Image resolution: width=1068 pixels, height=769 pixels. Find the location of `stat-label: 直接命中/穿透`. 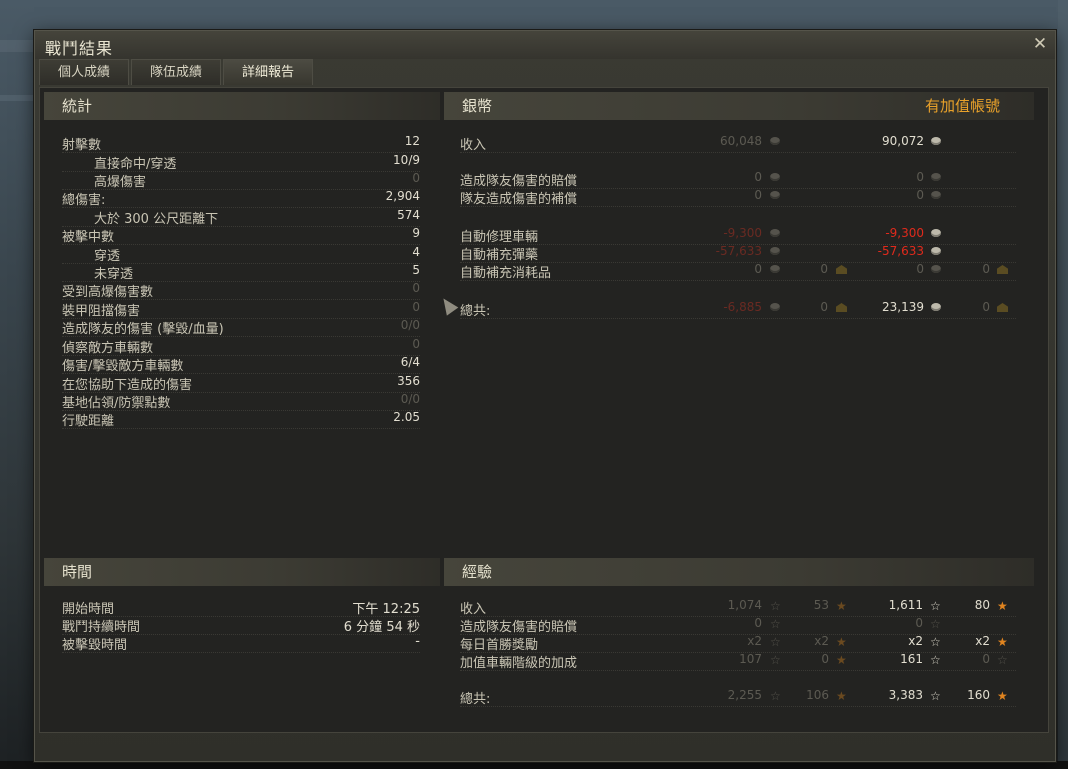

stat-label: 直接命中/穿透 is located at coordinates (135, 164).